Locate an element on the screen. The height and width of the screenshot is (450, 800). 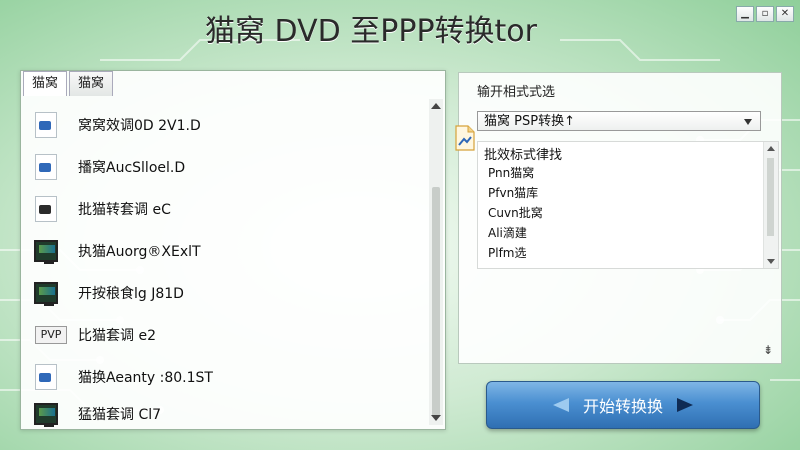
list-item-label: 播窝AucSlloel.D is located at coordinates (132, 168).